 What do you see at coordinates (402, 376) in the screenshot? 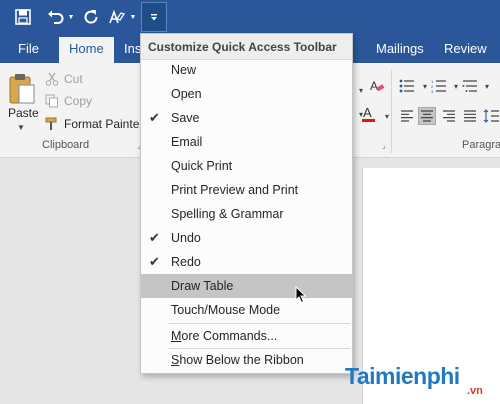
I see `watermark-name: Taimienphi` at bounding box center [402, 376].